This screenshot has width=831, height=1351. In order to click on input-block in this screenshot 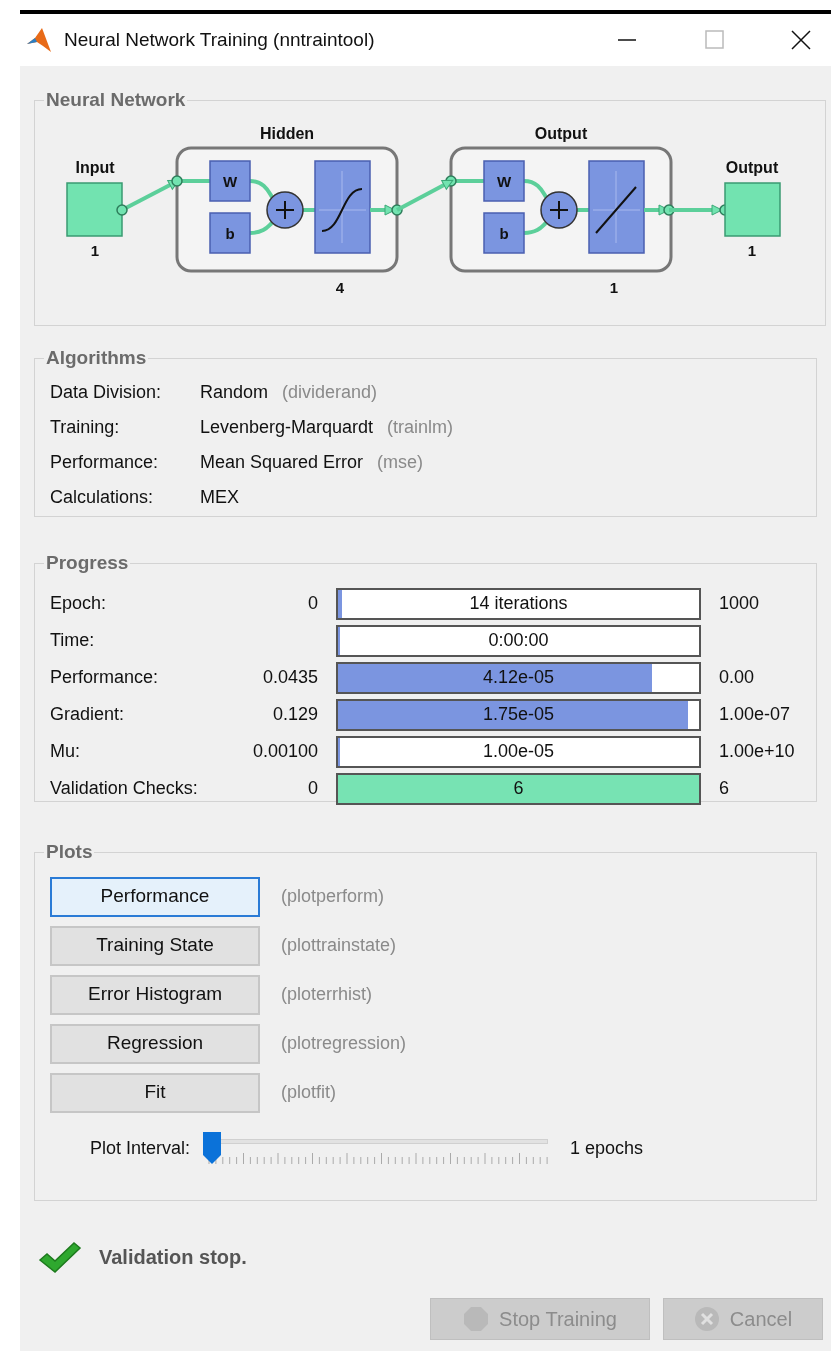, I will do `click(94, 209)`.